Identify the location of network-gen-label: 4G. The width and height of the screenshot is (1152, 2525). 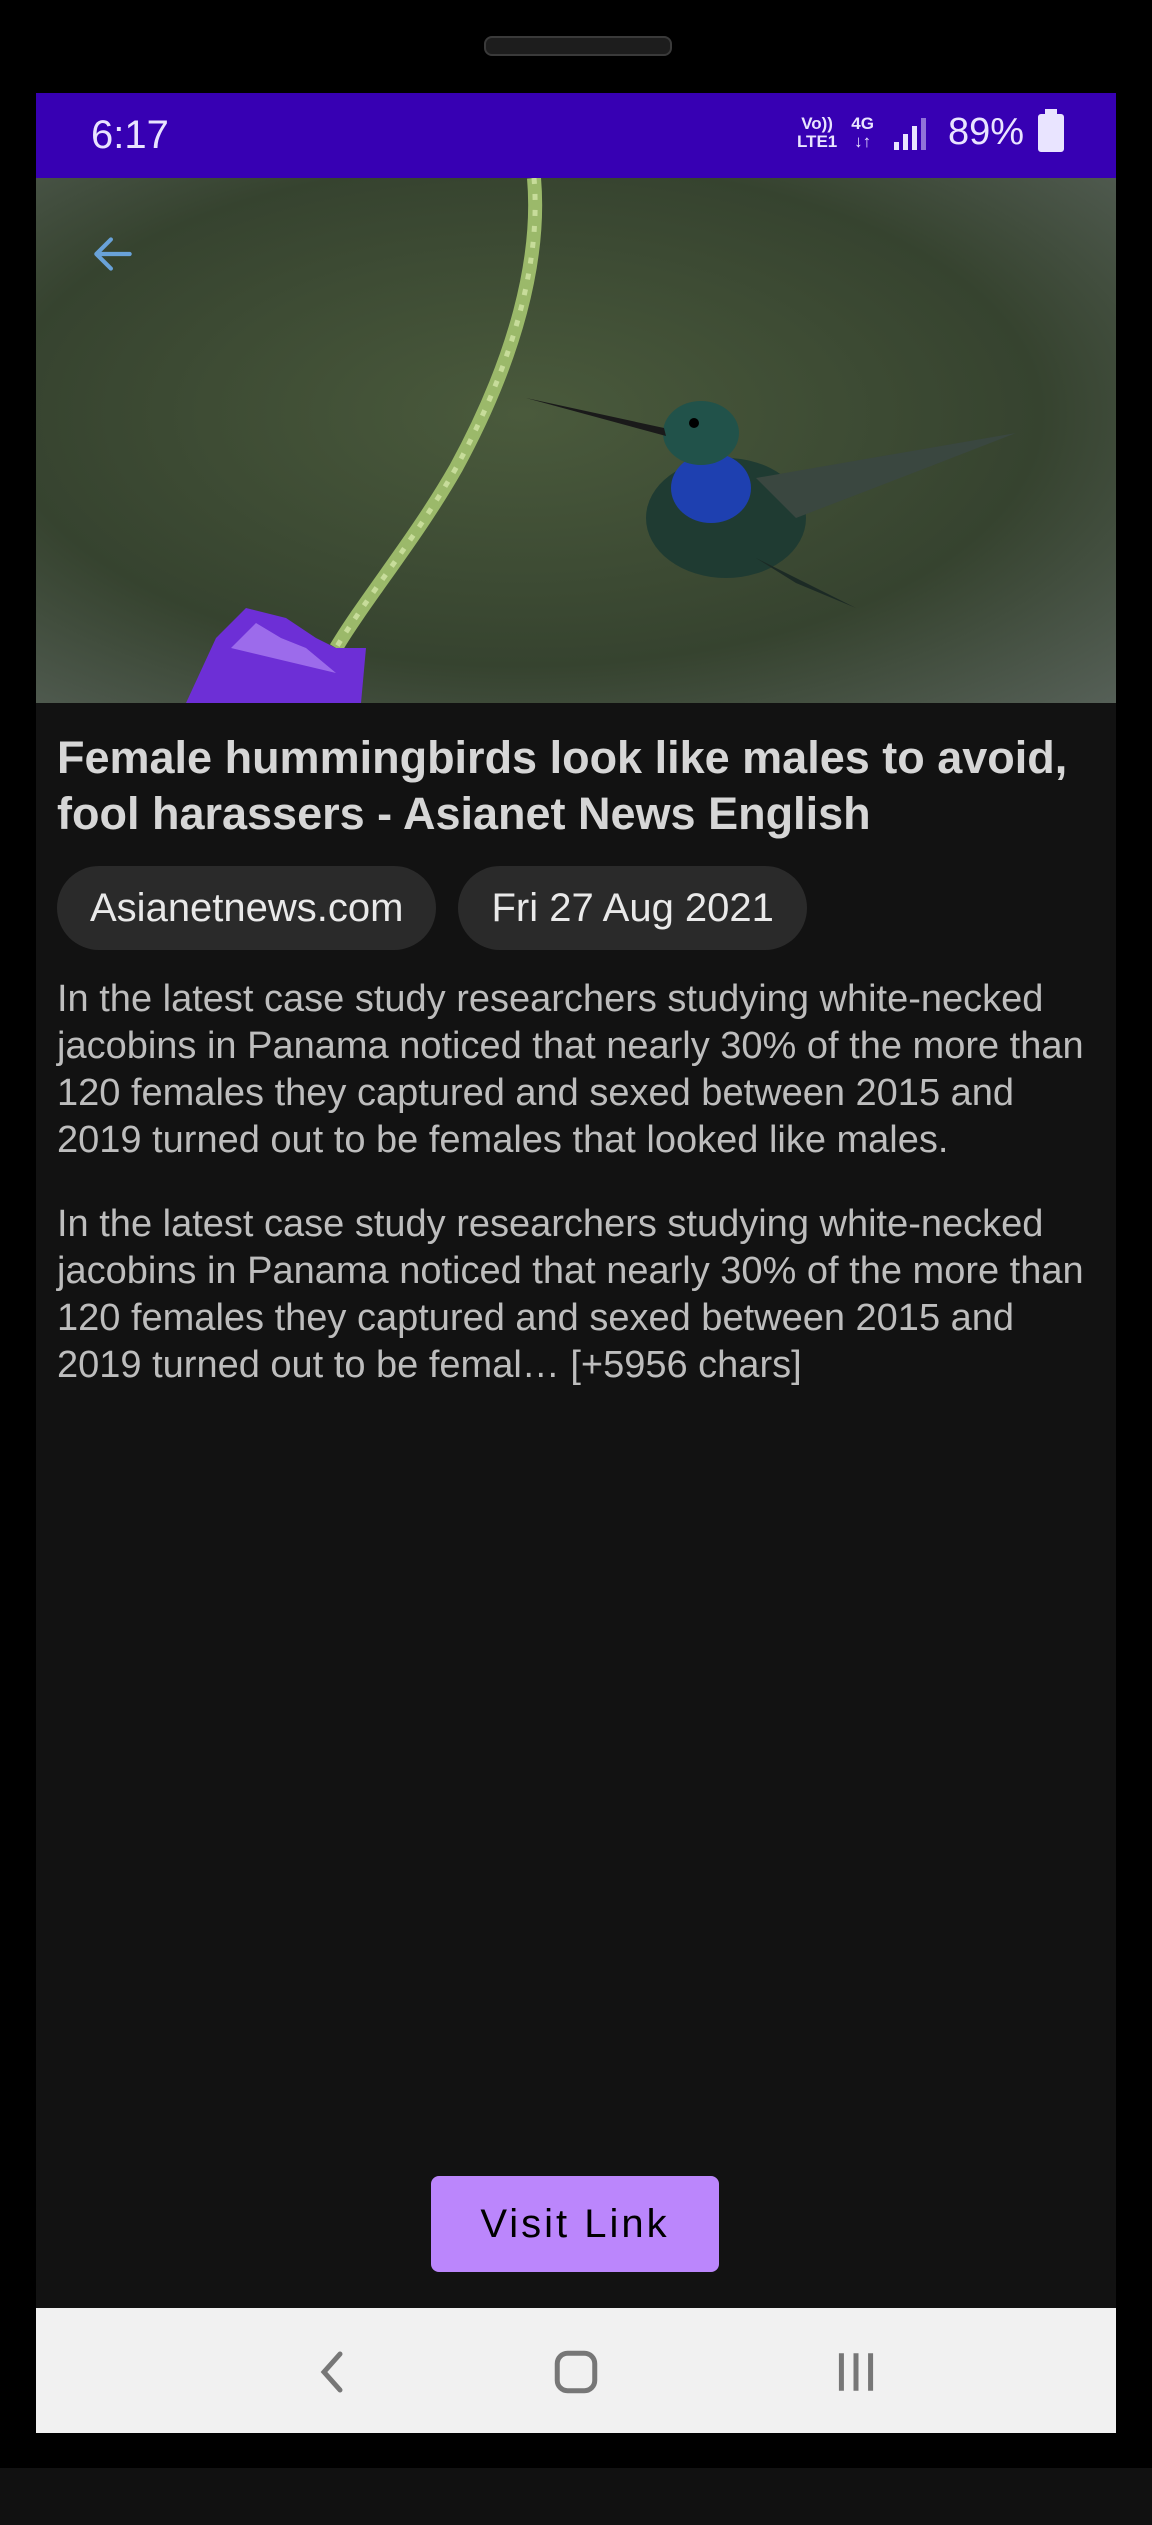
(862, 123).